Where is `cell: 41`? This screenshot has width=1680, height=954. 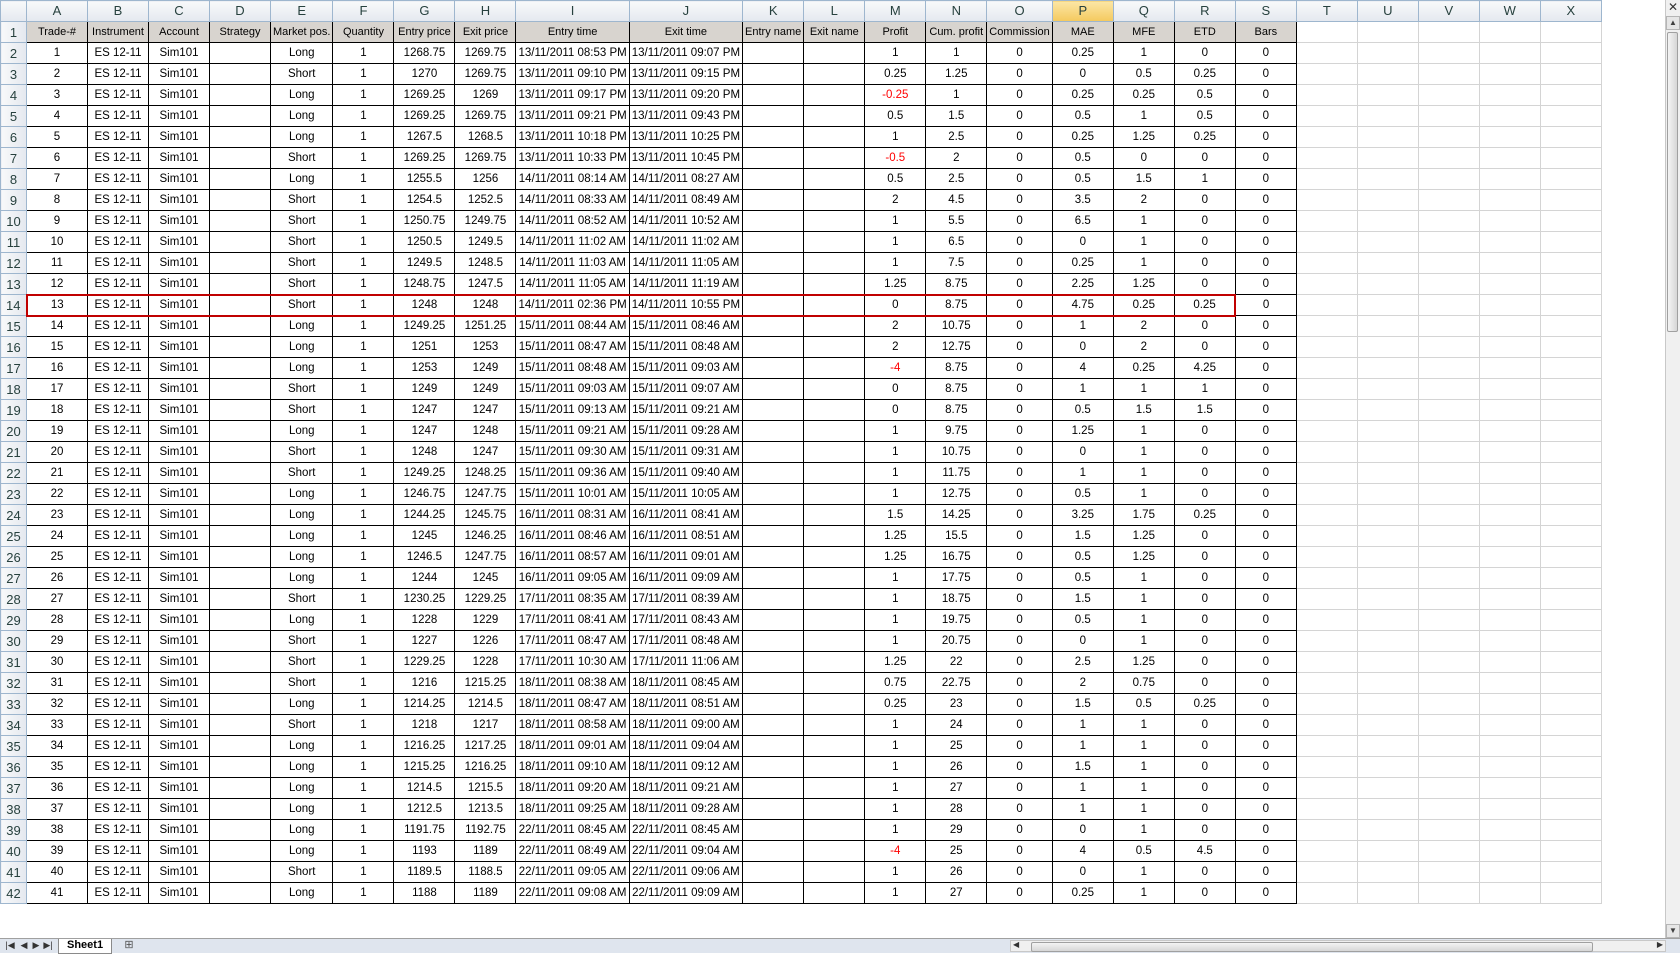 cell: 41 is located at coordinates (57, 893).